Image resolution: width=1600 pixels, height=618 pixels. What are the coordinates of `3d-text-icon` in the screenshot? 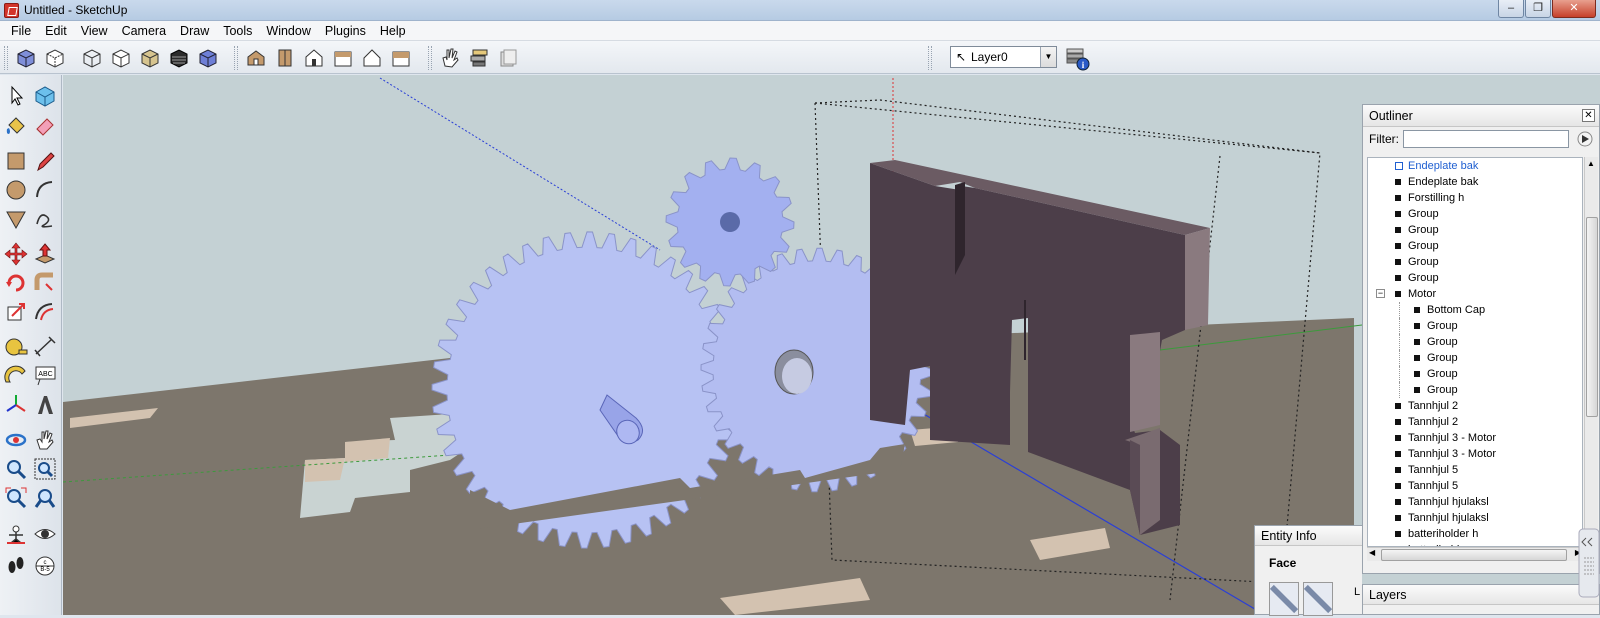 It's located at (45, 405).